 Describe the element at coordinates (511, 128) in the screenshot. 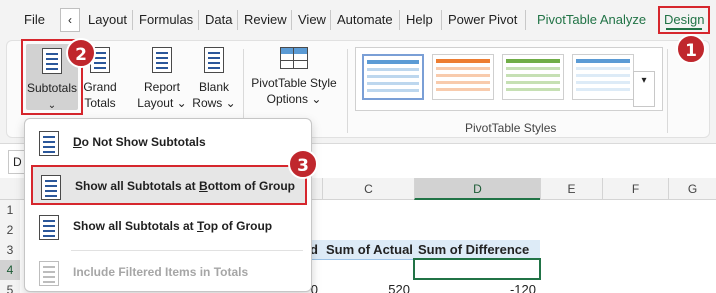

I see `pivottable-styles-group-label: PivotTable Styles` at that location.